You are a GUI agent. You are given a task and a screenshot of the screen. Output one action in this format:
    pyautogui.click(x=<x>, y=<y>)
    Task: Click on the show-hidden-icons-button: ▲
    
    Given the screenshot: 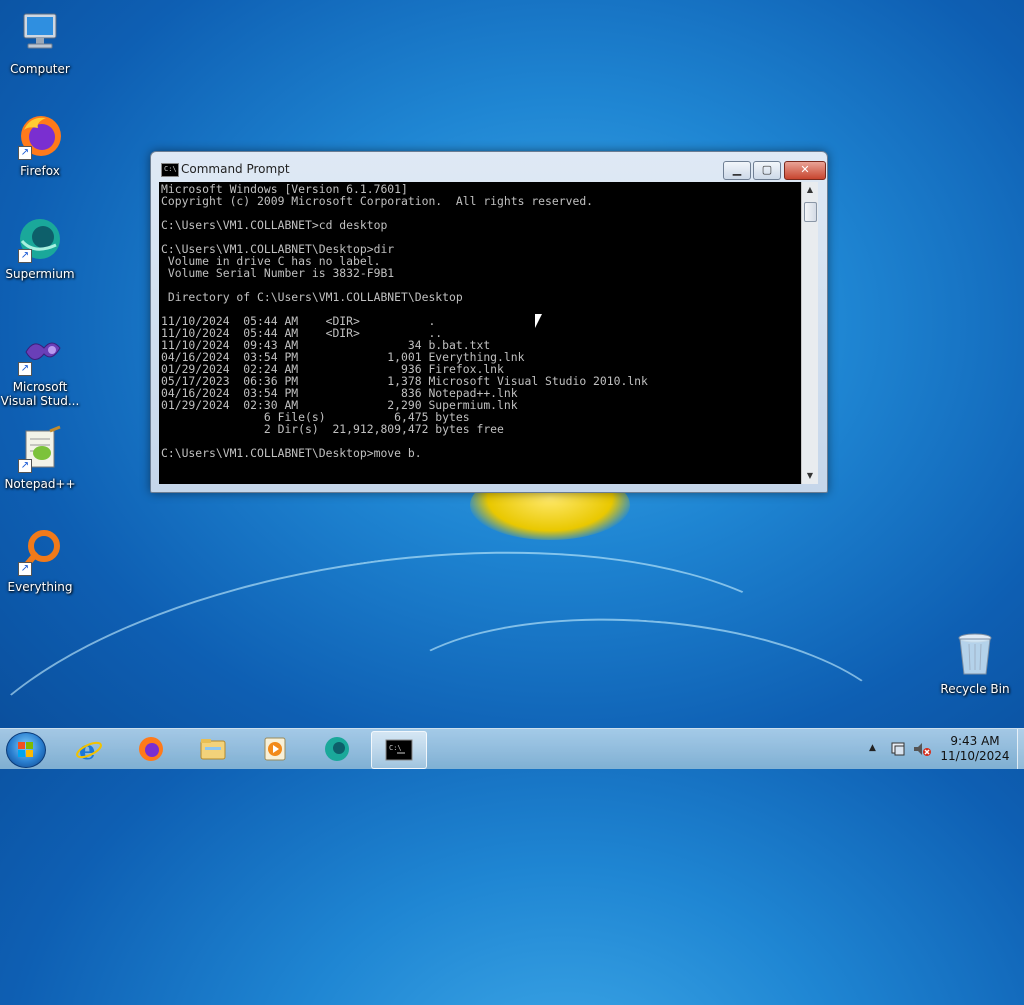 What is the action you would take?
    pyautogui.click(x=872, y=748)
    